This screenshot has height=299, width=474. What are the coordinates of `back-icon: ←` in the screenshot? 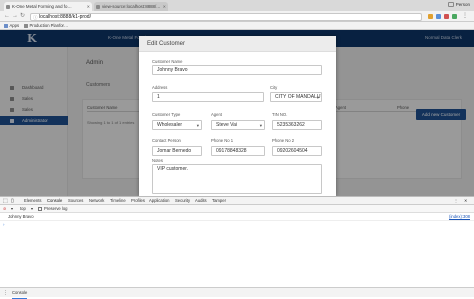 It's located at (7, 16).